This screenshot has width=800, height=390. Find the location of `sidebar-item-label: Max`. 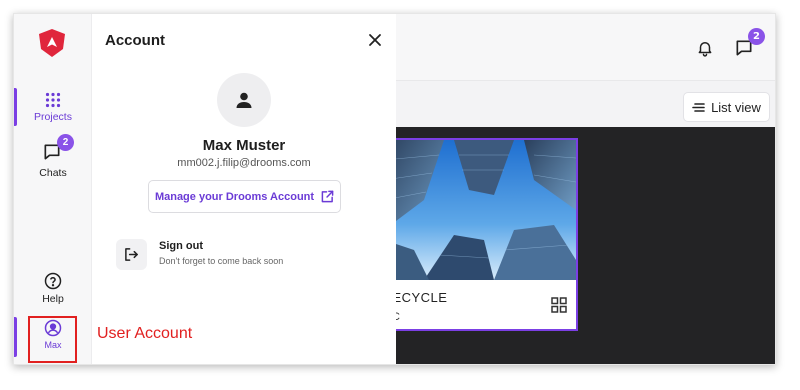

sidebar-item-label: Max is located at coordinates (53, 345).